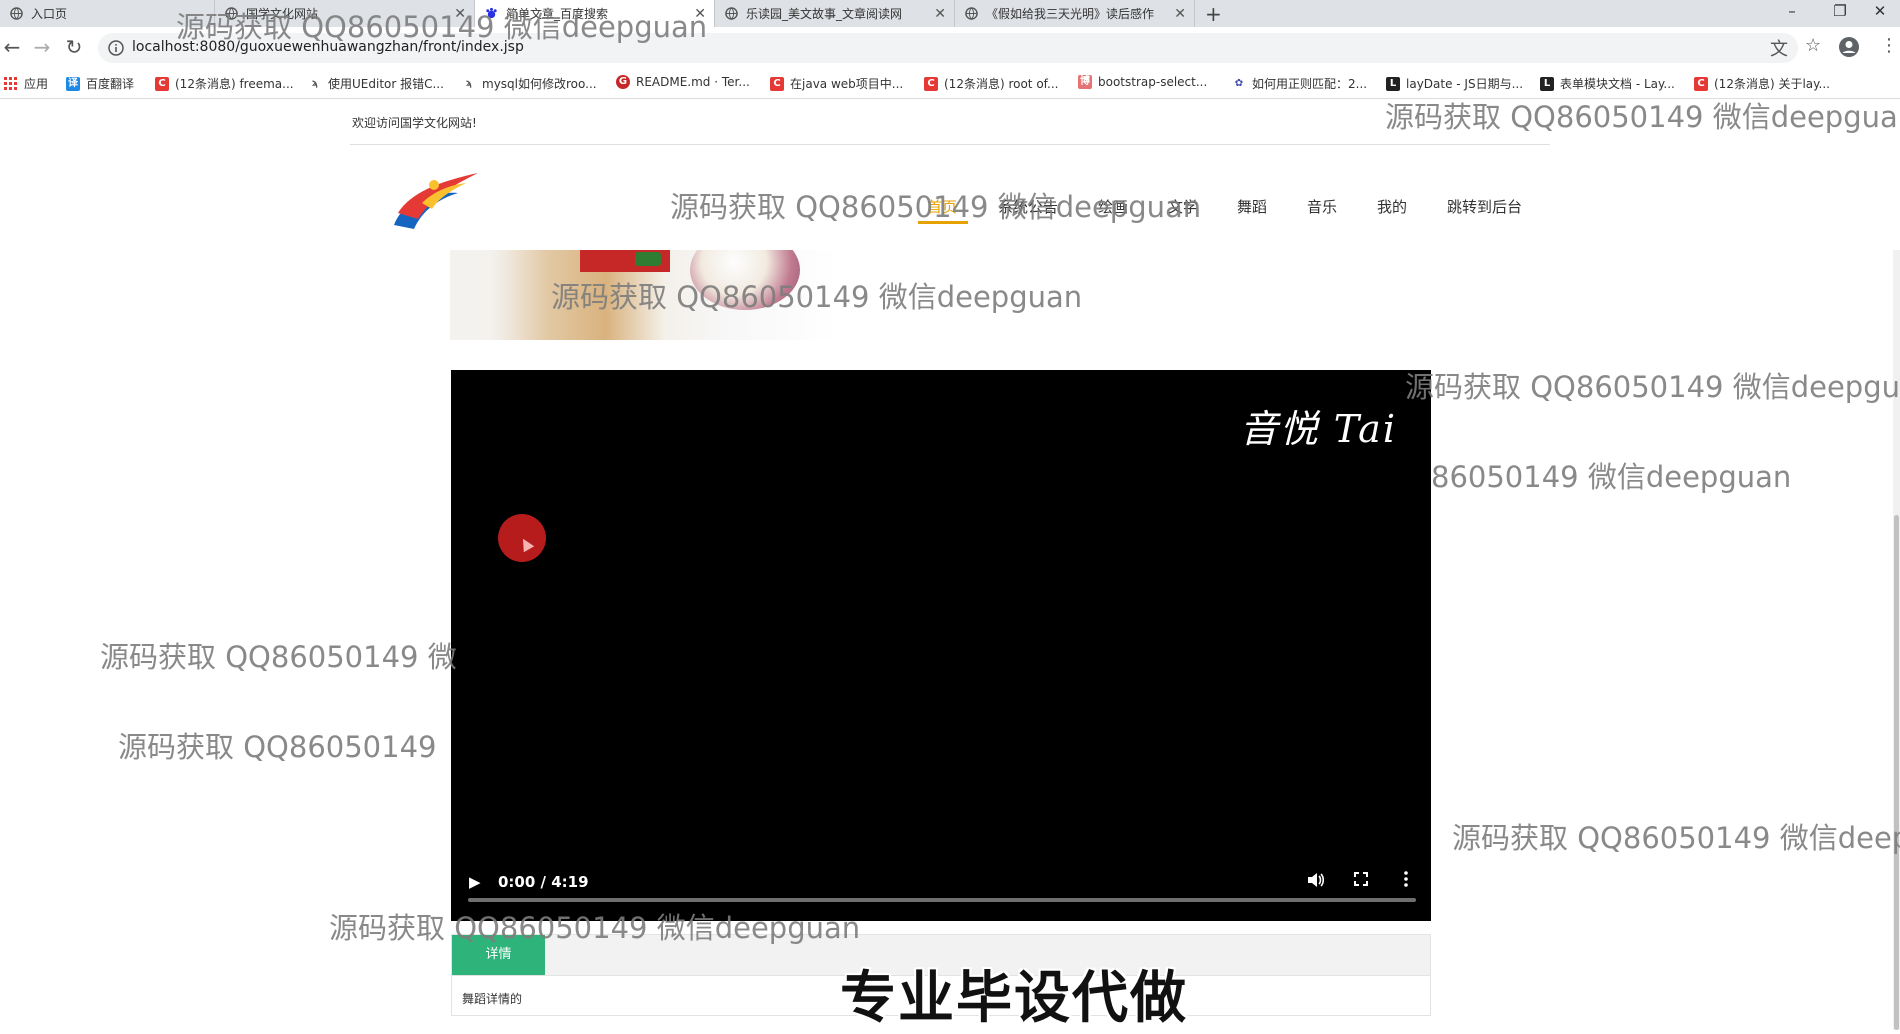  Describe the element at coordinates (950, 144) in the screenshot. I see `divider` at that location.